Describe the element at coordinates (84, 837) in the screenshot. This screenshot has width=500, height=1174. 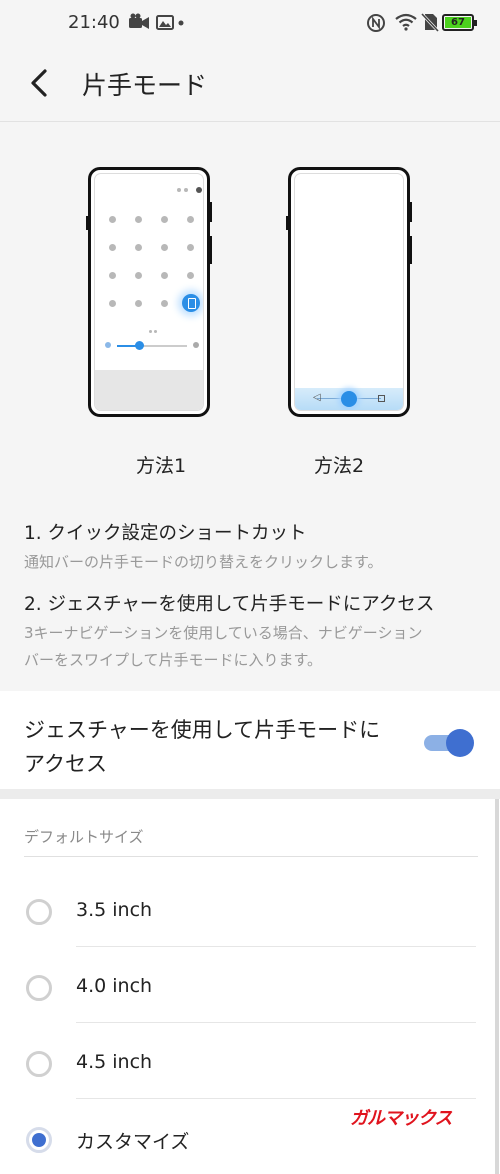
I see `section-title: デフォルトサイズ` at that location.